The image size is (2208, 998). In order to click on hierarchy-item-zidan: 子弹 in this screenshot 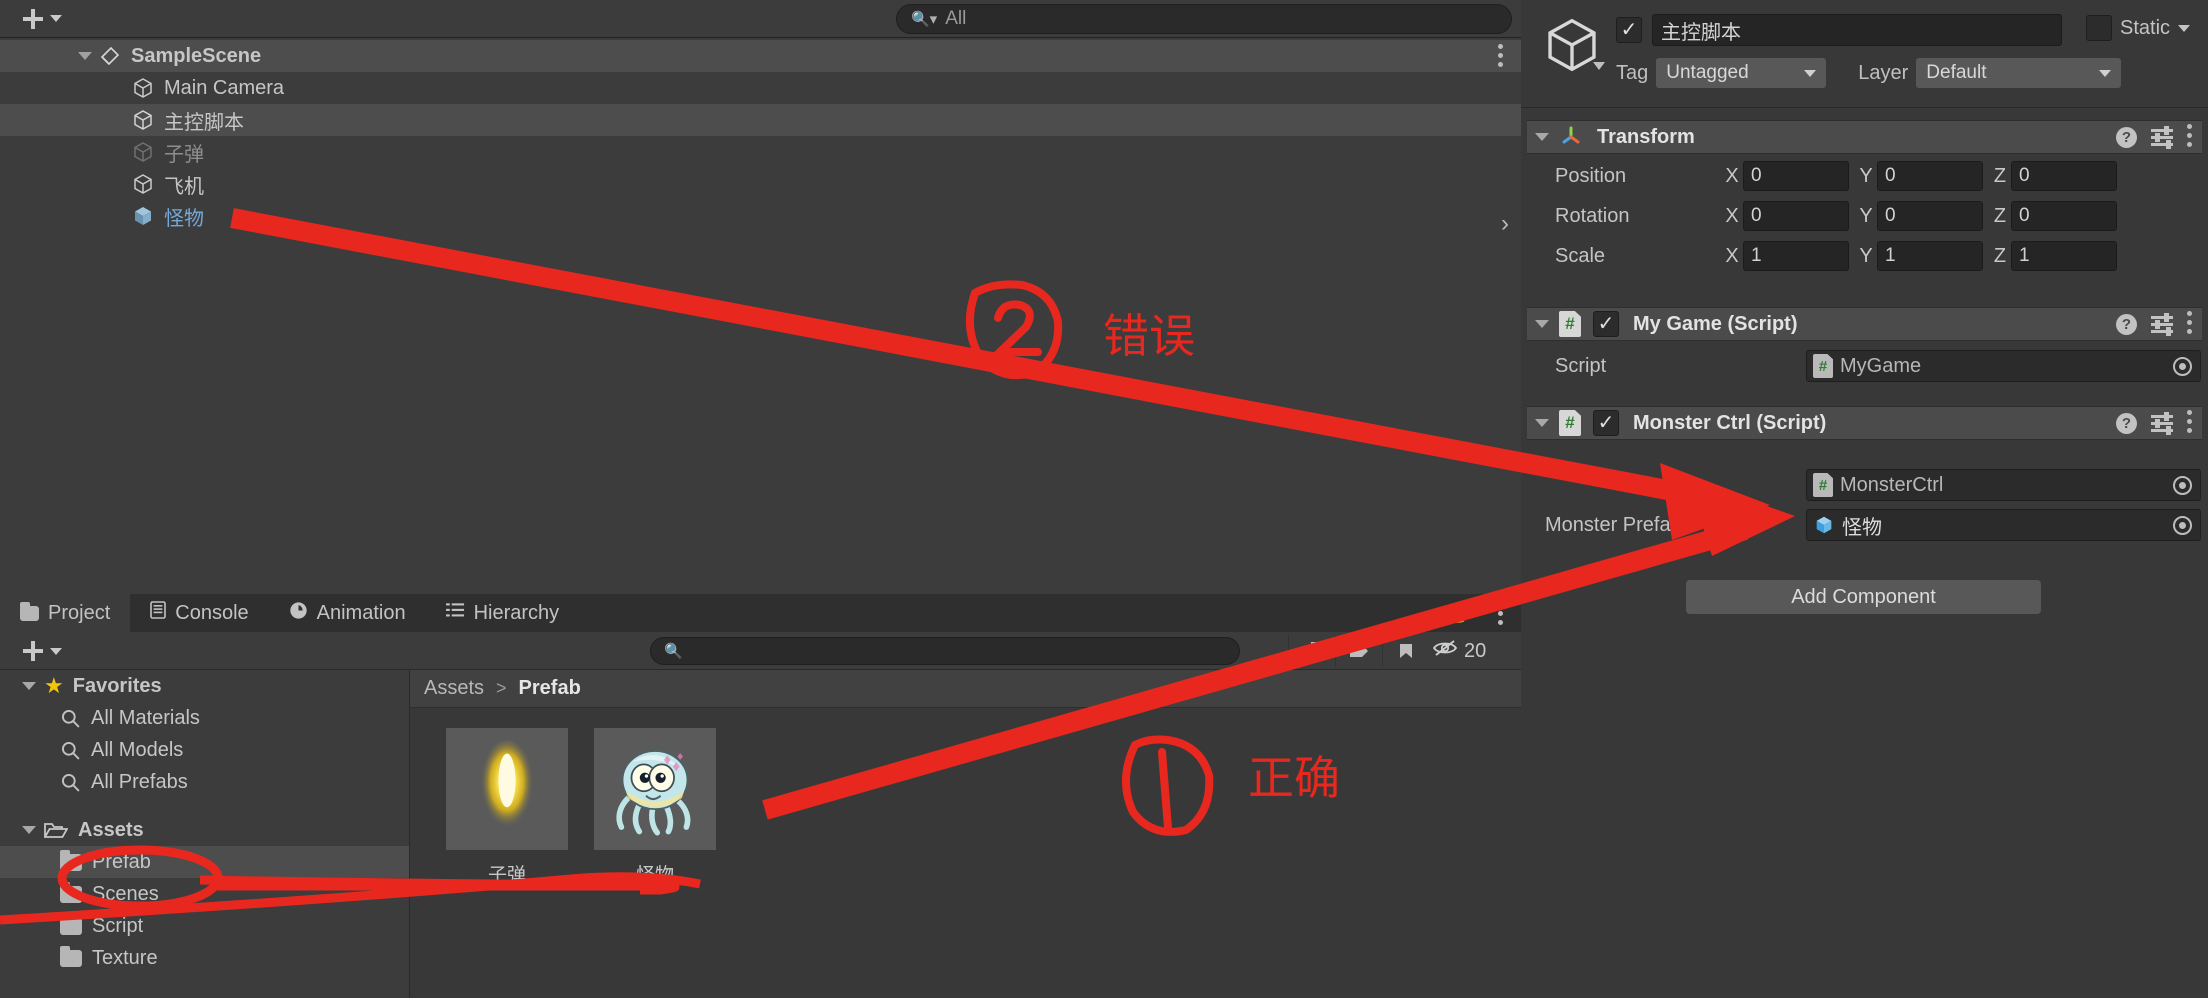, I will do `click(760, 152)`.